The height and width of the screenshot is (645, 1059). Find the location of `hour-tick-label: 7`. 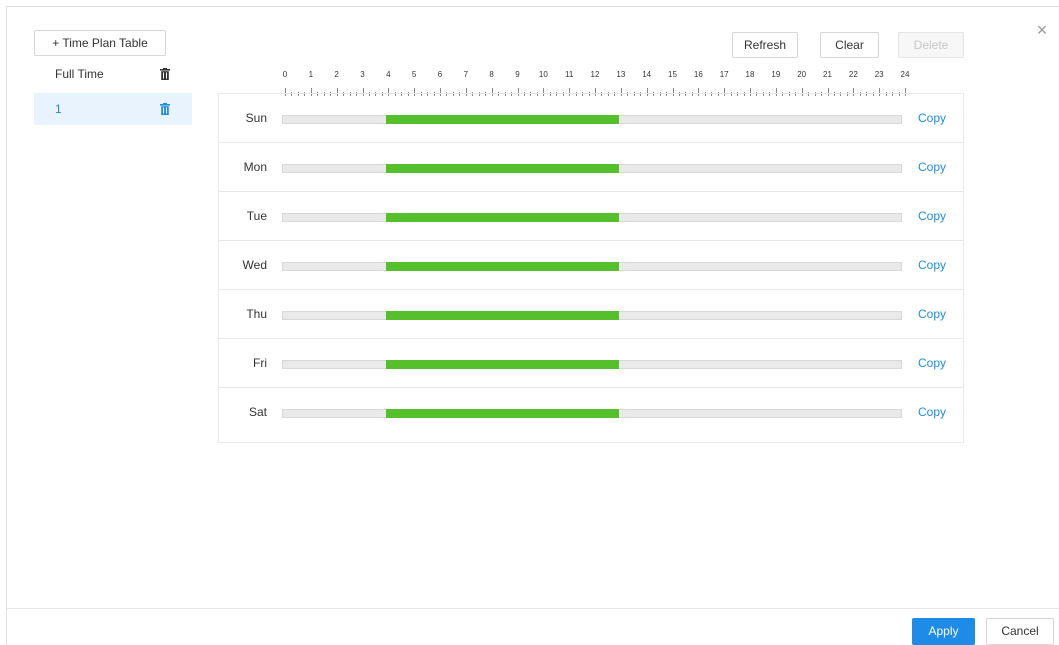

hour-tick-label: 7 is located at coordinates (466, 74).